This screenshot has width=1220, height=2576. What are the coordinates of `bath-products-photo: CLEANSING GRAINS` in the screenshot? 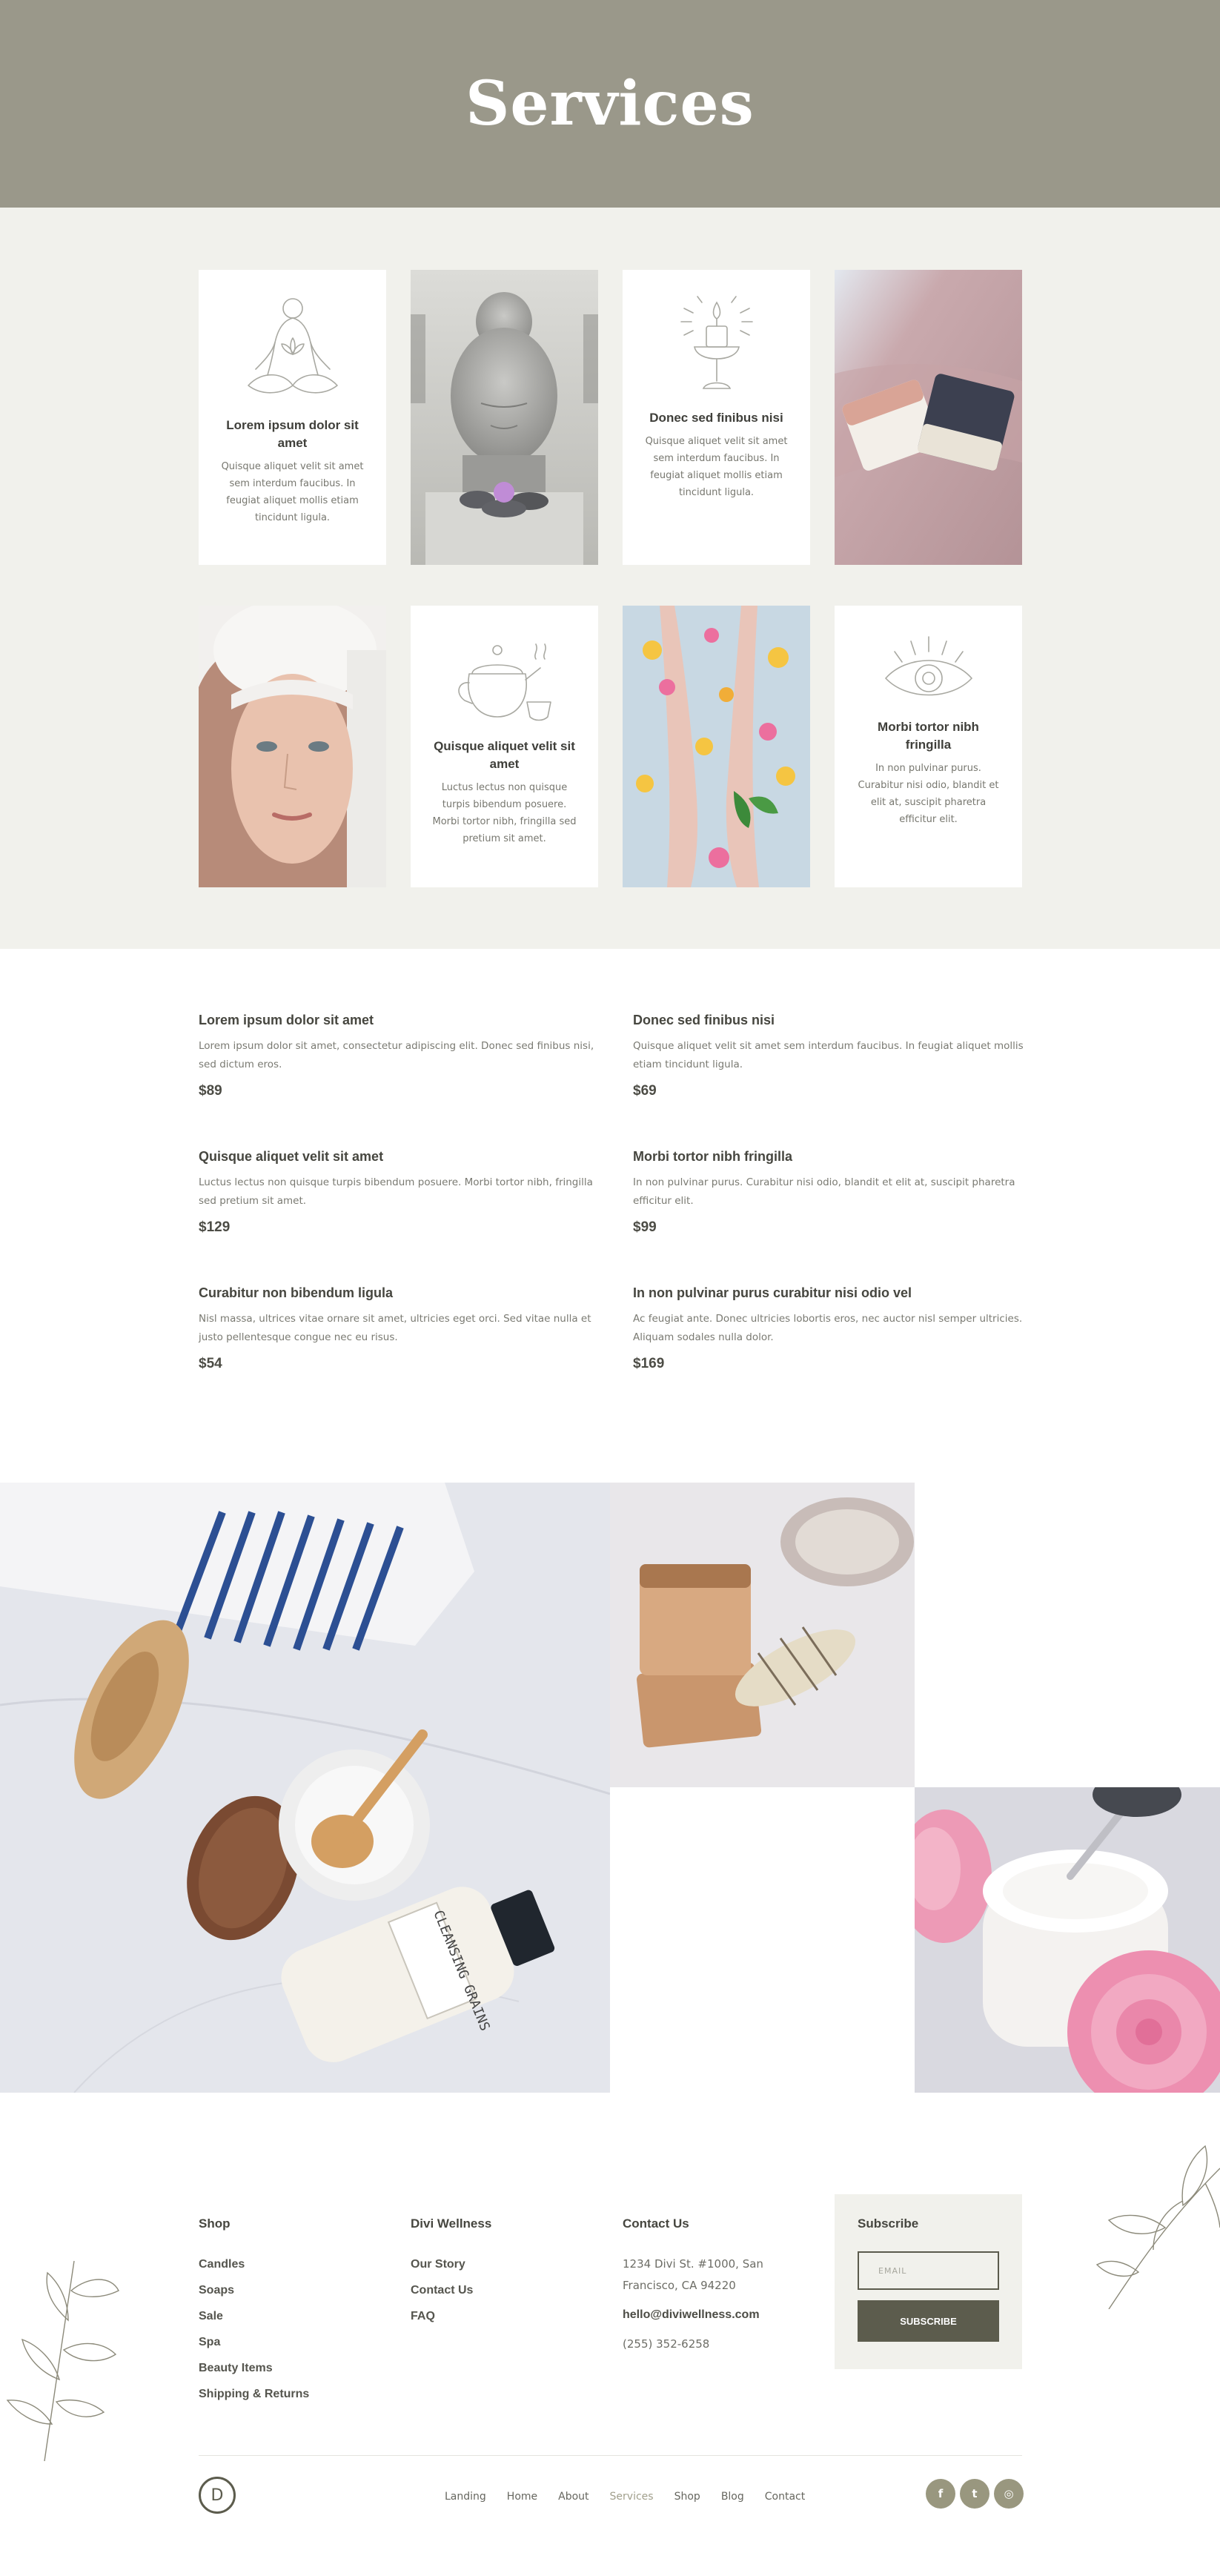 It's located at (305, 1788).